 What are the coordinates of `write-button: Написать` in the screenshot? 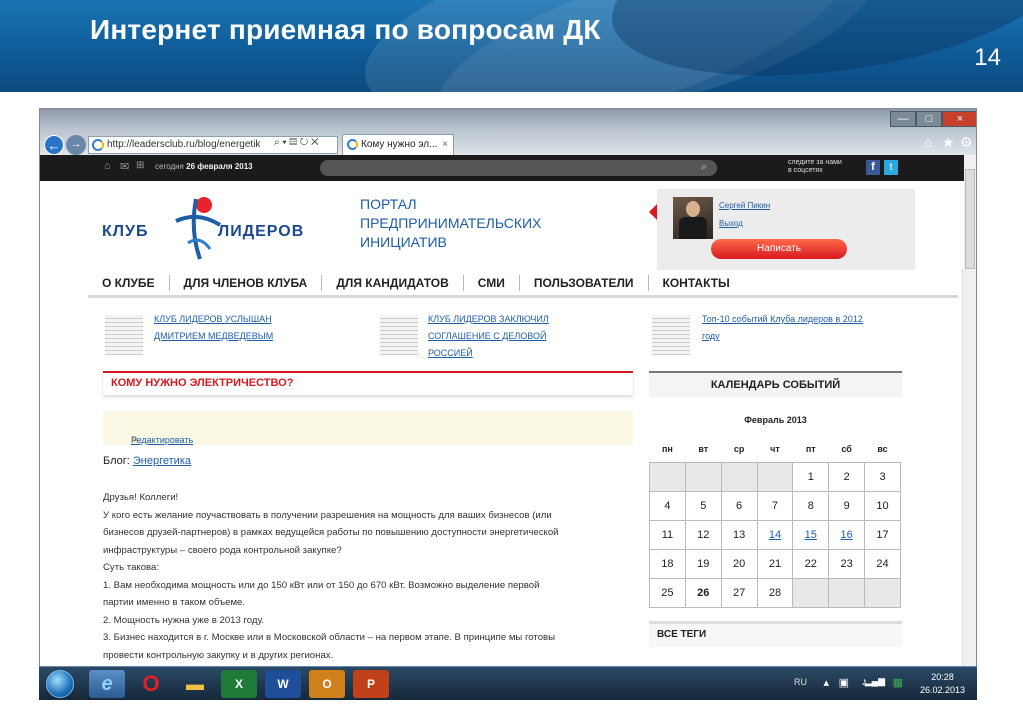 It's located at (779, 249).